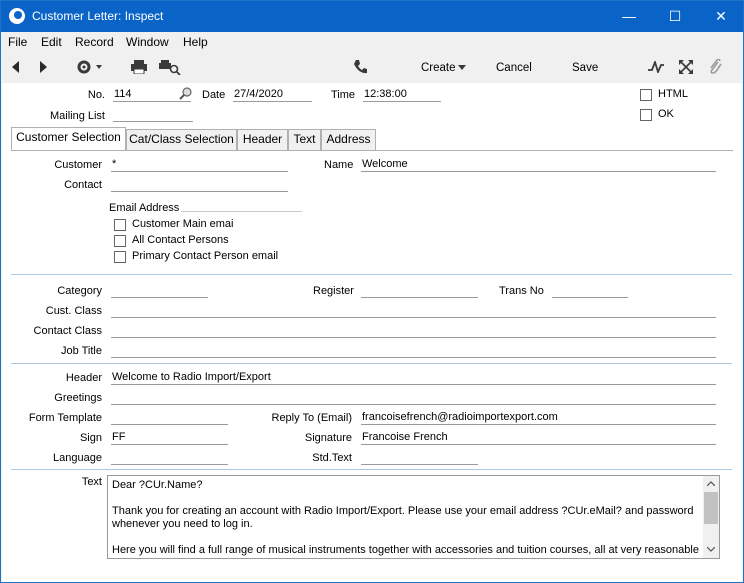 This screenshot has width=744, height=583. I want to click on mailing-list-field, so click(153, 115).